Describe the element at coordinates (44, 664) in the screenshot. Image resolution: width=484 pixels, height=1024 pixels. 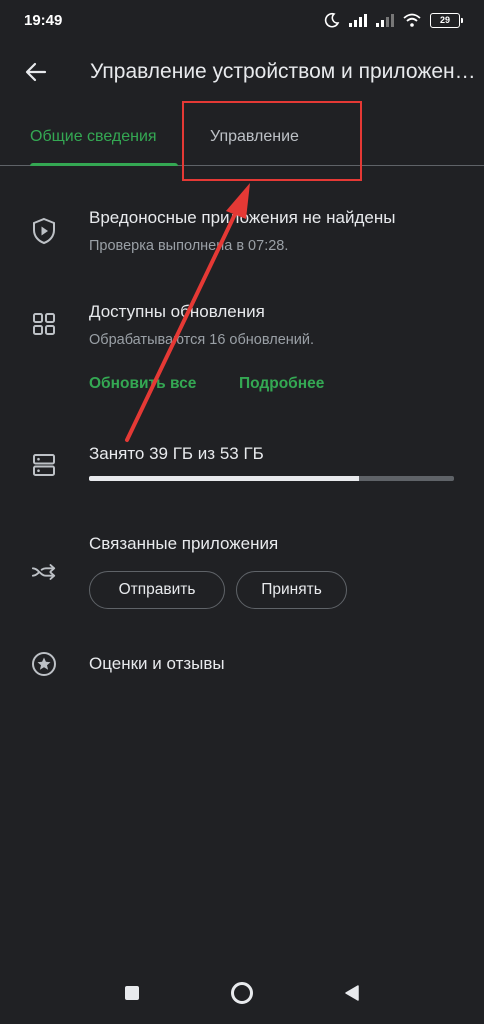
I see `star-circle-icon` at that location.